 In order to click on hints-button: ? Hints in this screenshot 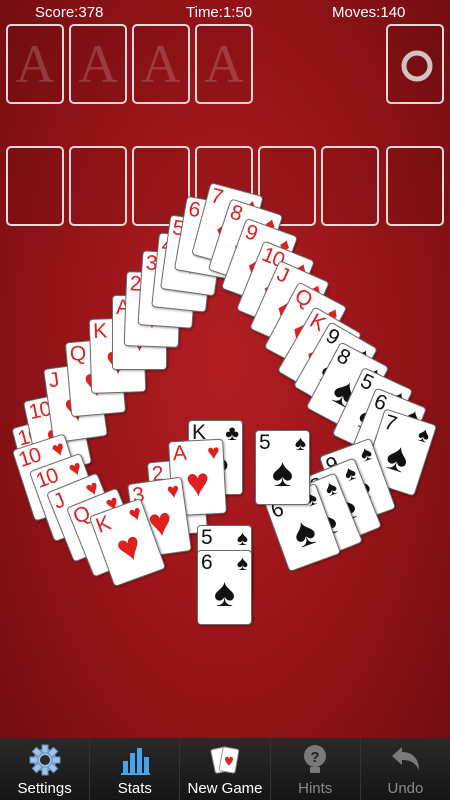, I will do `click(314, 769)`.